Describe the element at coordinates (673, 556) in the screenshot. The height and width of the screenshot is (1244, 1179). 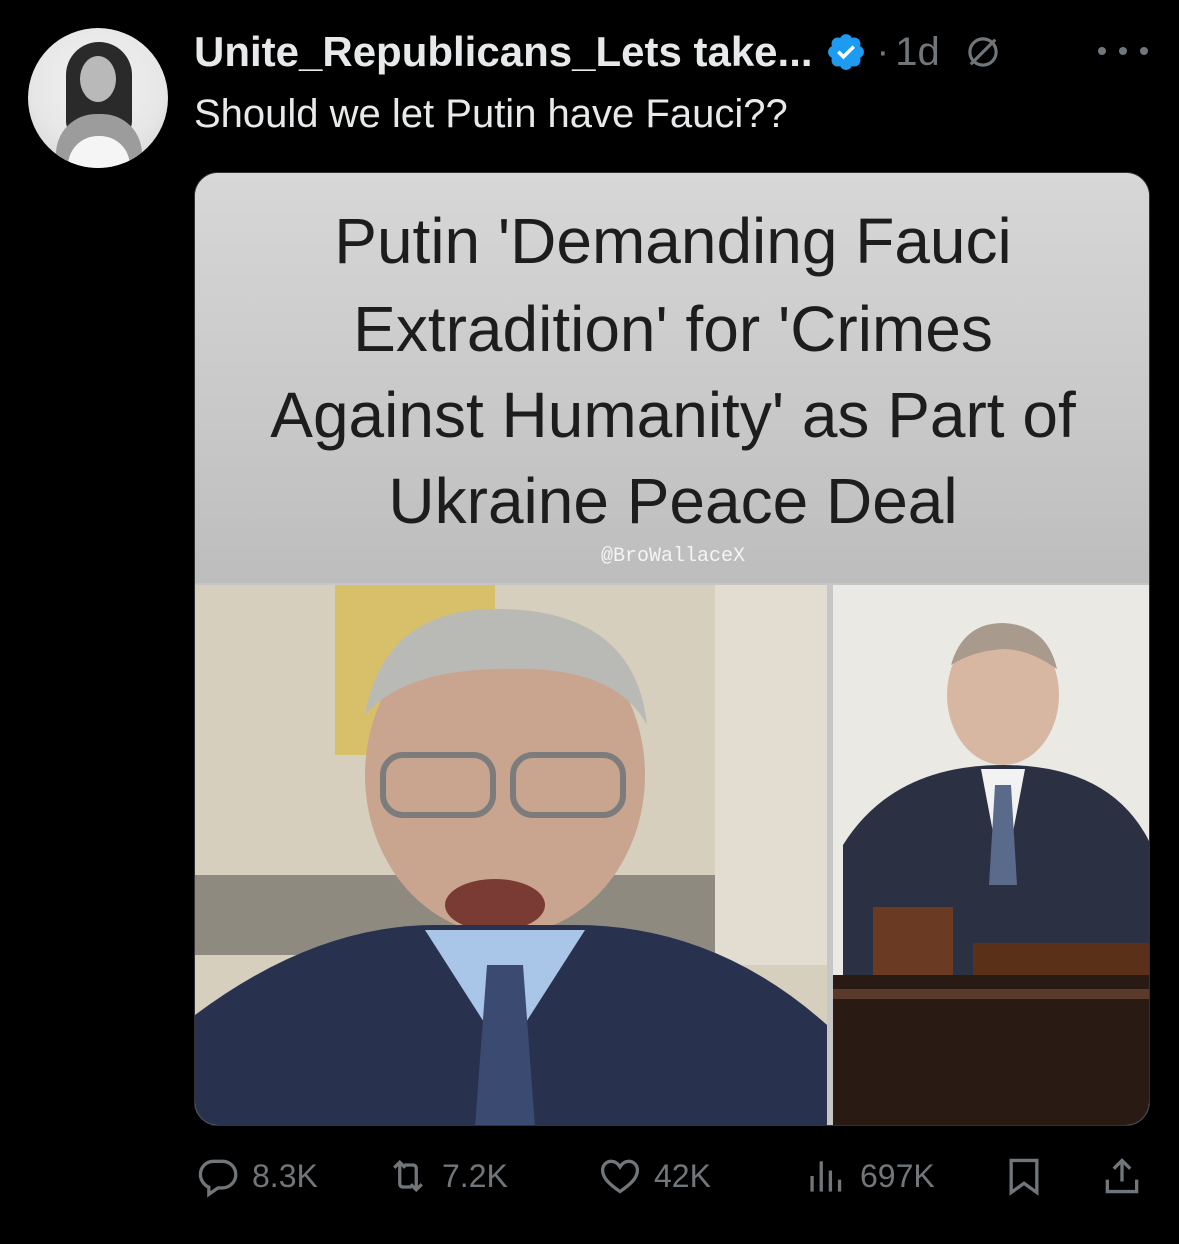
I see `image-credit: @BroWallaceX` at that location.